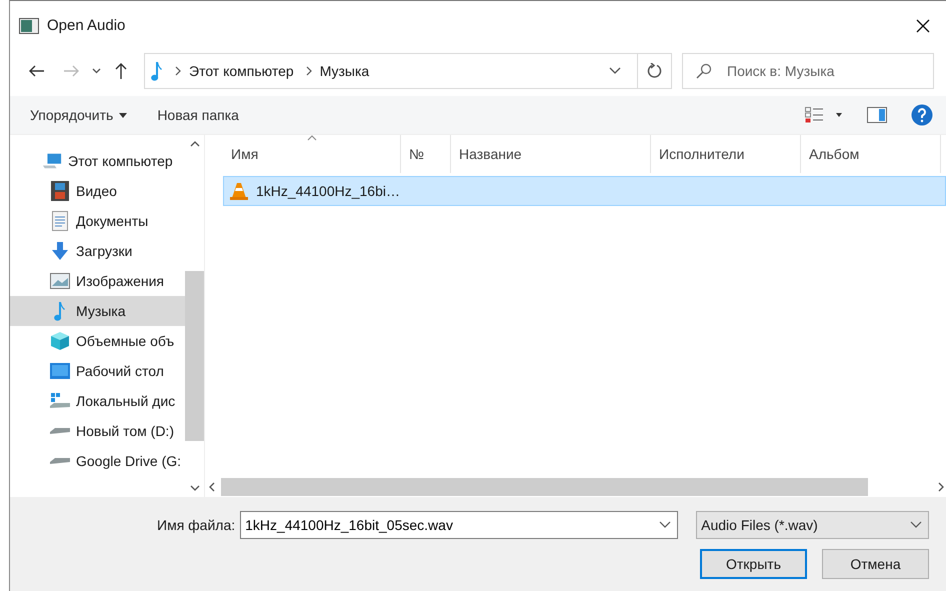  What do you see at coordinates (123, 115) in the screenshot?
I see `caret-icon` at bounding box center [123, 115].